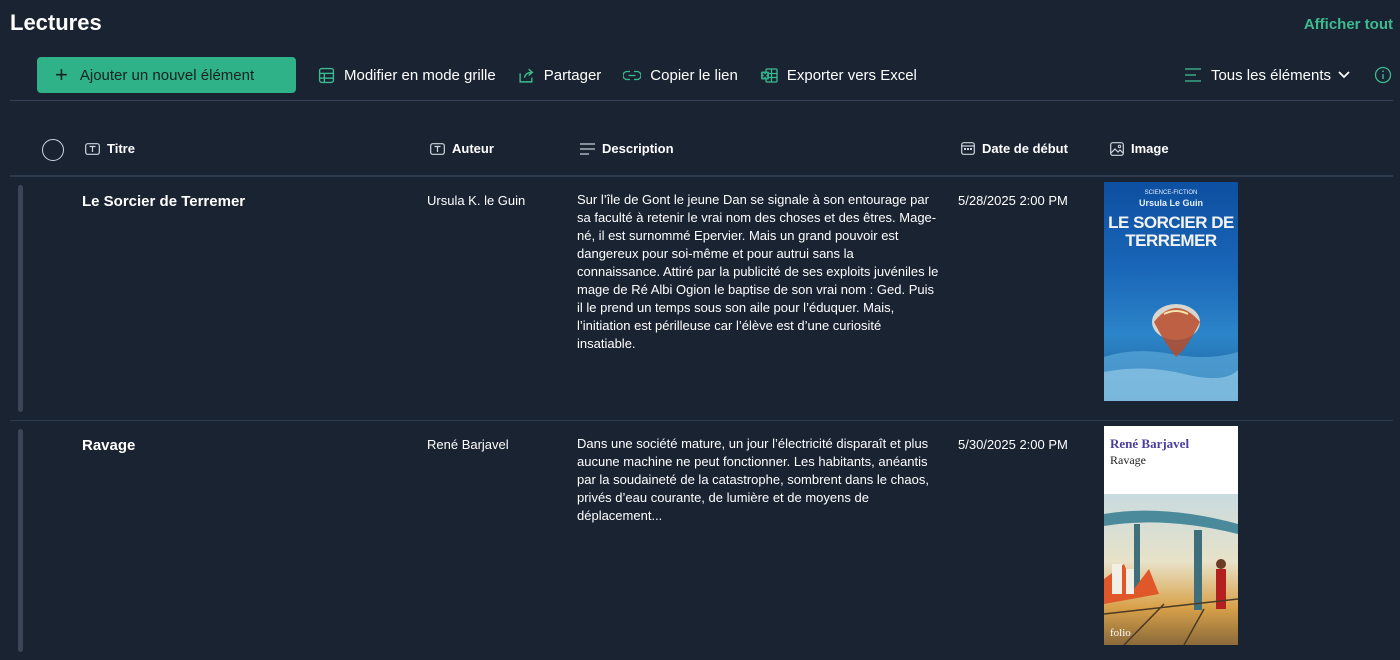  What do you see at coordinates (1171, 352) in the screenshot?
I see `cover-illustration` at bounding box center [1171, 352].